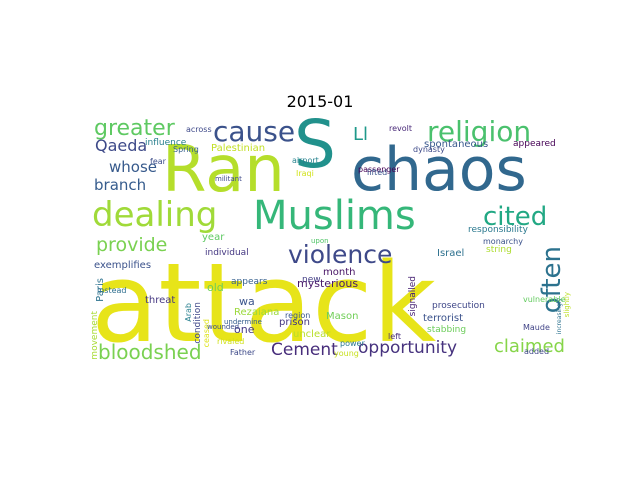  Describe the element at coordinates (150, 352) in the screenshot. I see `cloud-word: bloodshed` at that location.